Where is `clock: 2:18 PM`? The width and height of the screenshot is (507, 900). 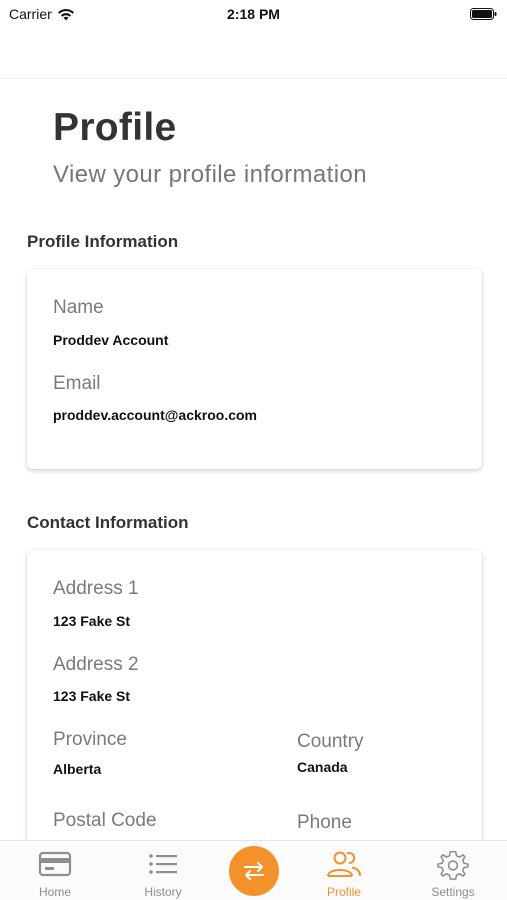
clock: 2:18 PM is located at coordinates (253, 14).